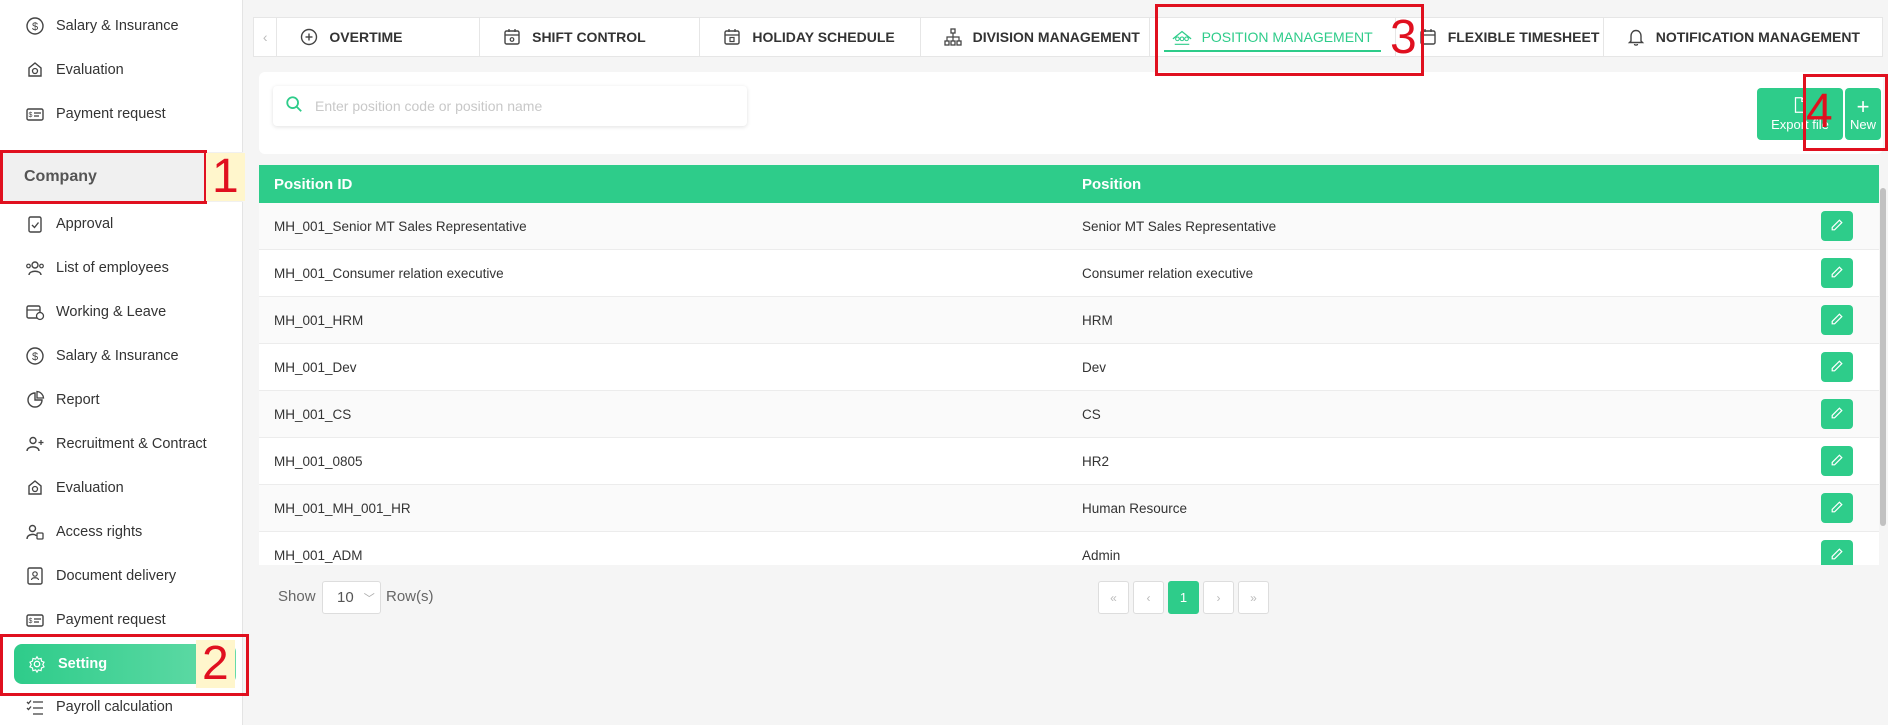  What do you see at coordinates (389, 273) in the screenshot?
I see `position-id-cell: MH_001_Consumer relation executive` at bounding box center [389, 273].